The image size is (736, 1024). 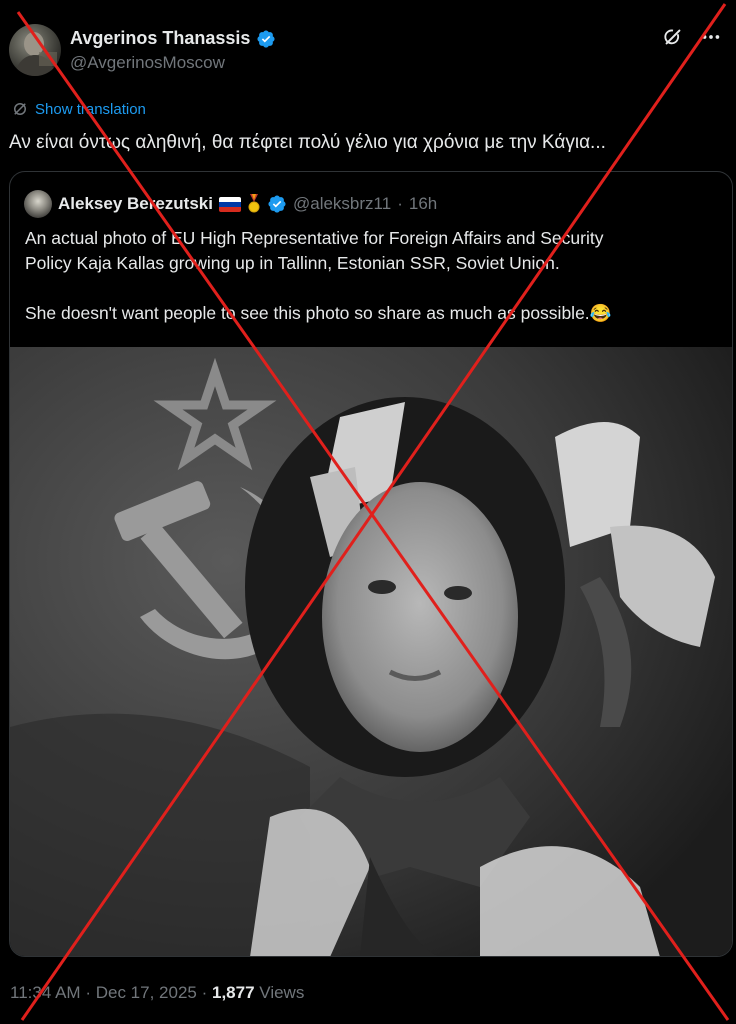 I want to click on russia-flag-icon, so click(x=229, y=204).